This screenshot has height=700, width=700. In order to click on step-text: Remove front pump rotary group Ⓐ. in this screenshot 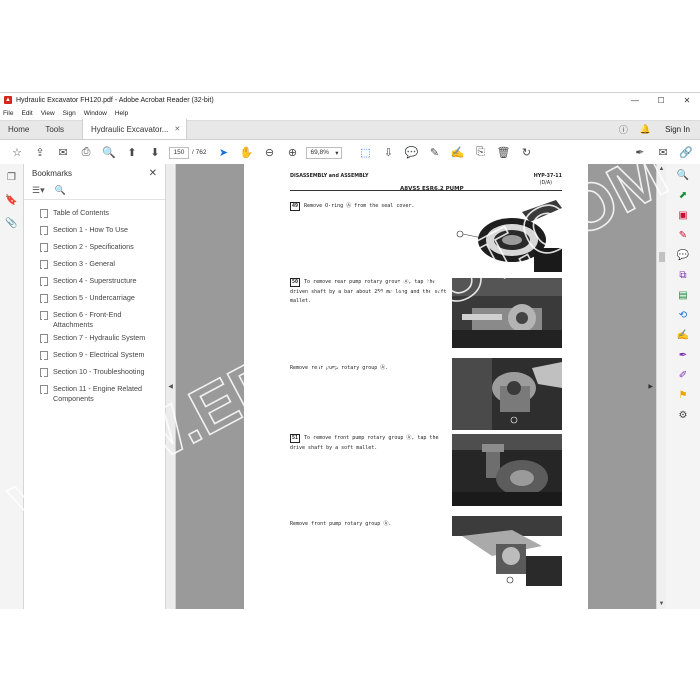, I will do `click(341, 524)`.